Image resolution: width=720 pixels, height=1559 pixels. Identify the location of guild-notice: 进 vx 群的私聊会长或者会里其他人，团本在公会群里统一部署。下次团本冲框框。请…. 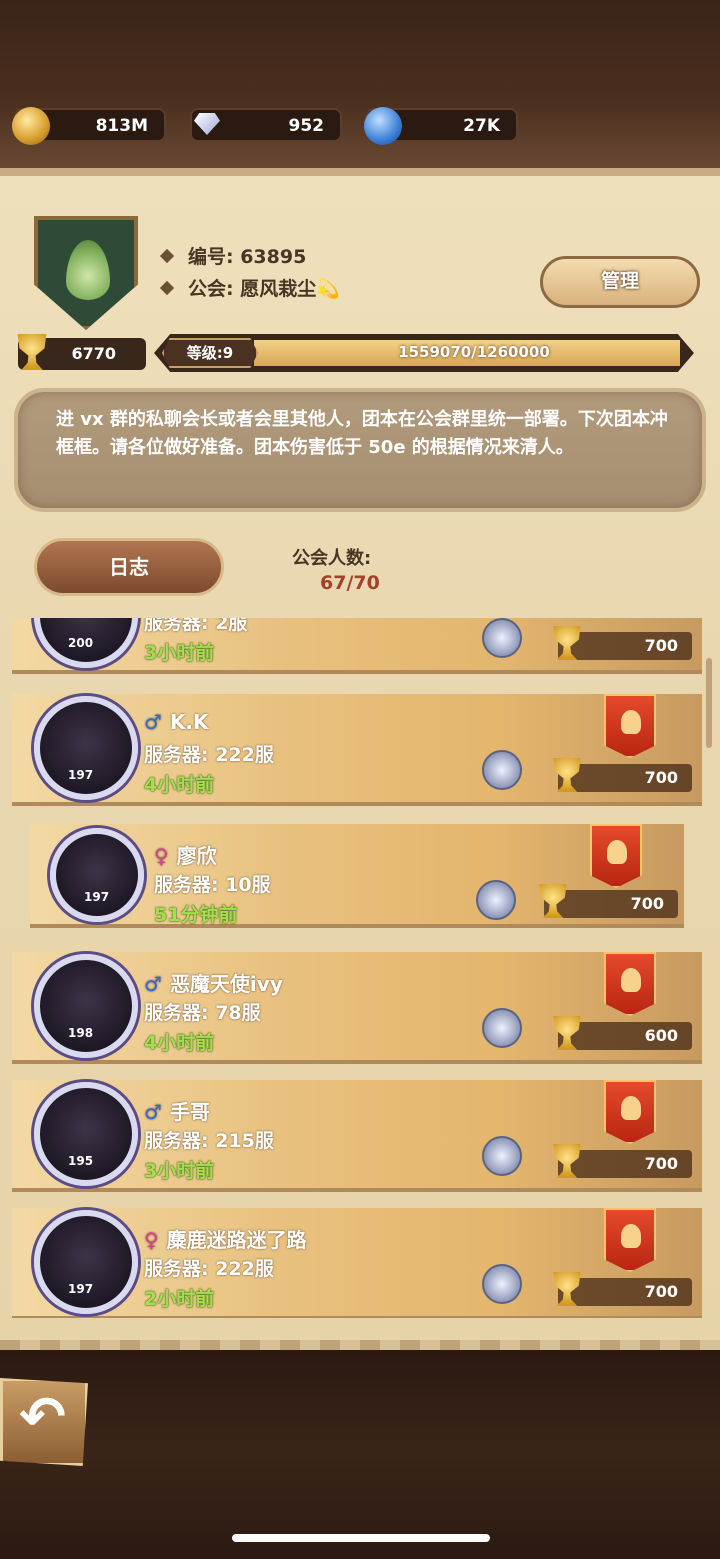
(360, 450).